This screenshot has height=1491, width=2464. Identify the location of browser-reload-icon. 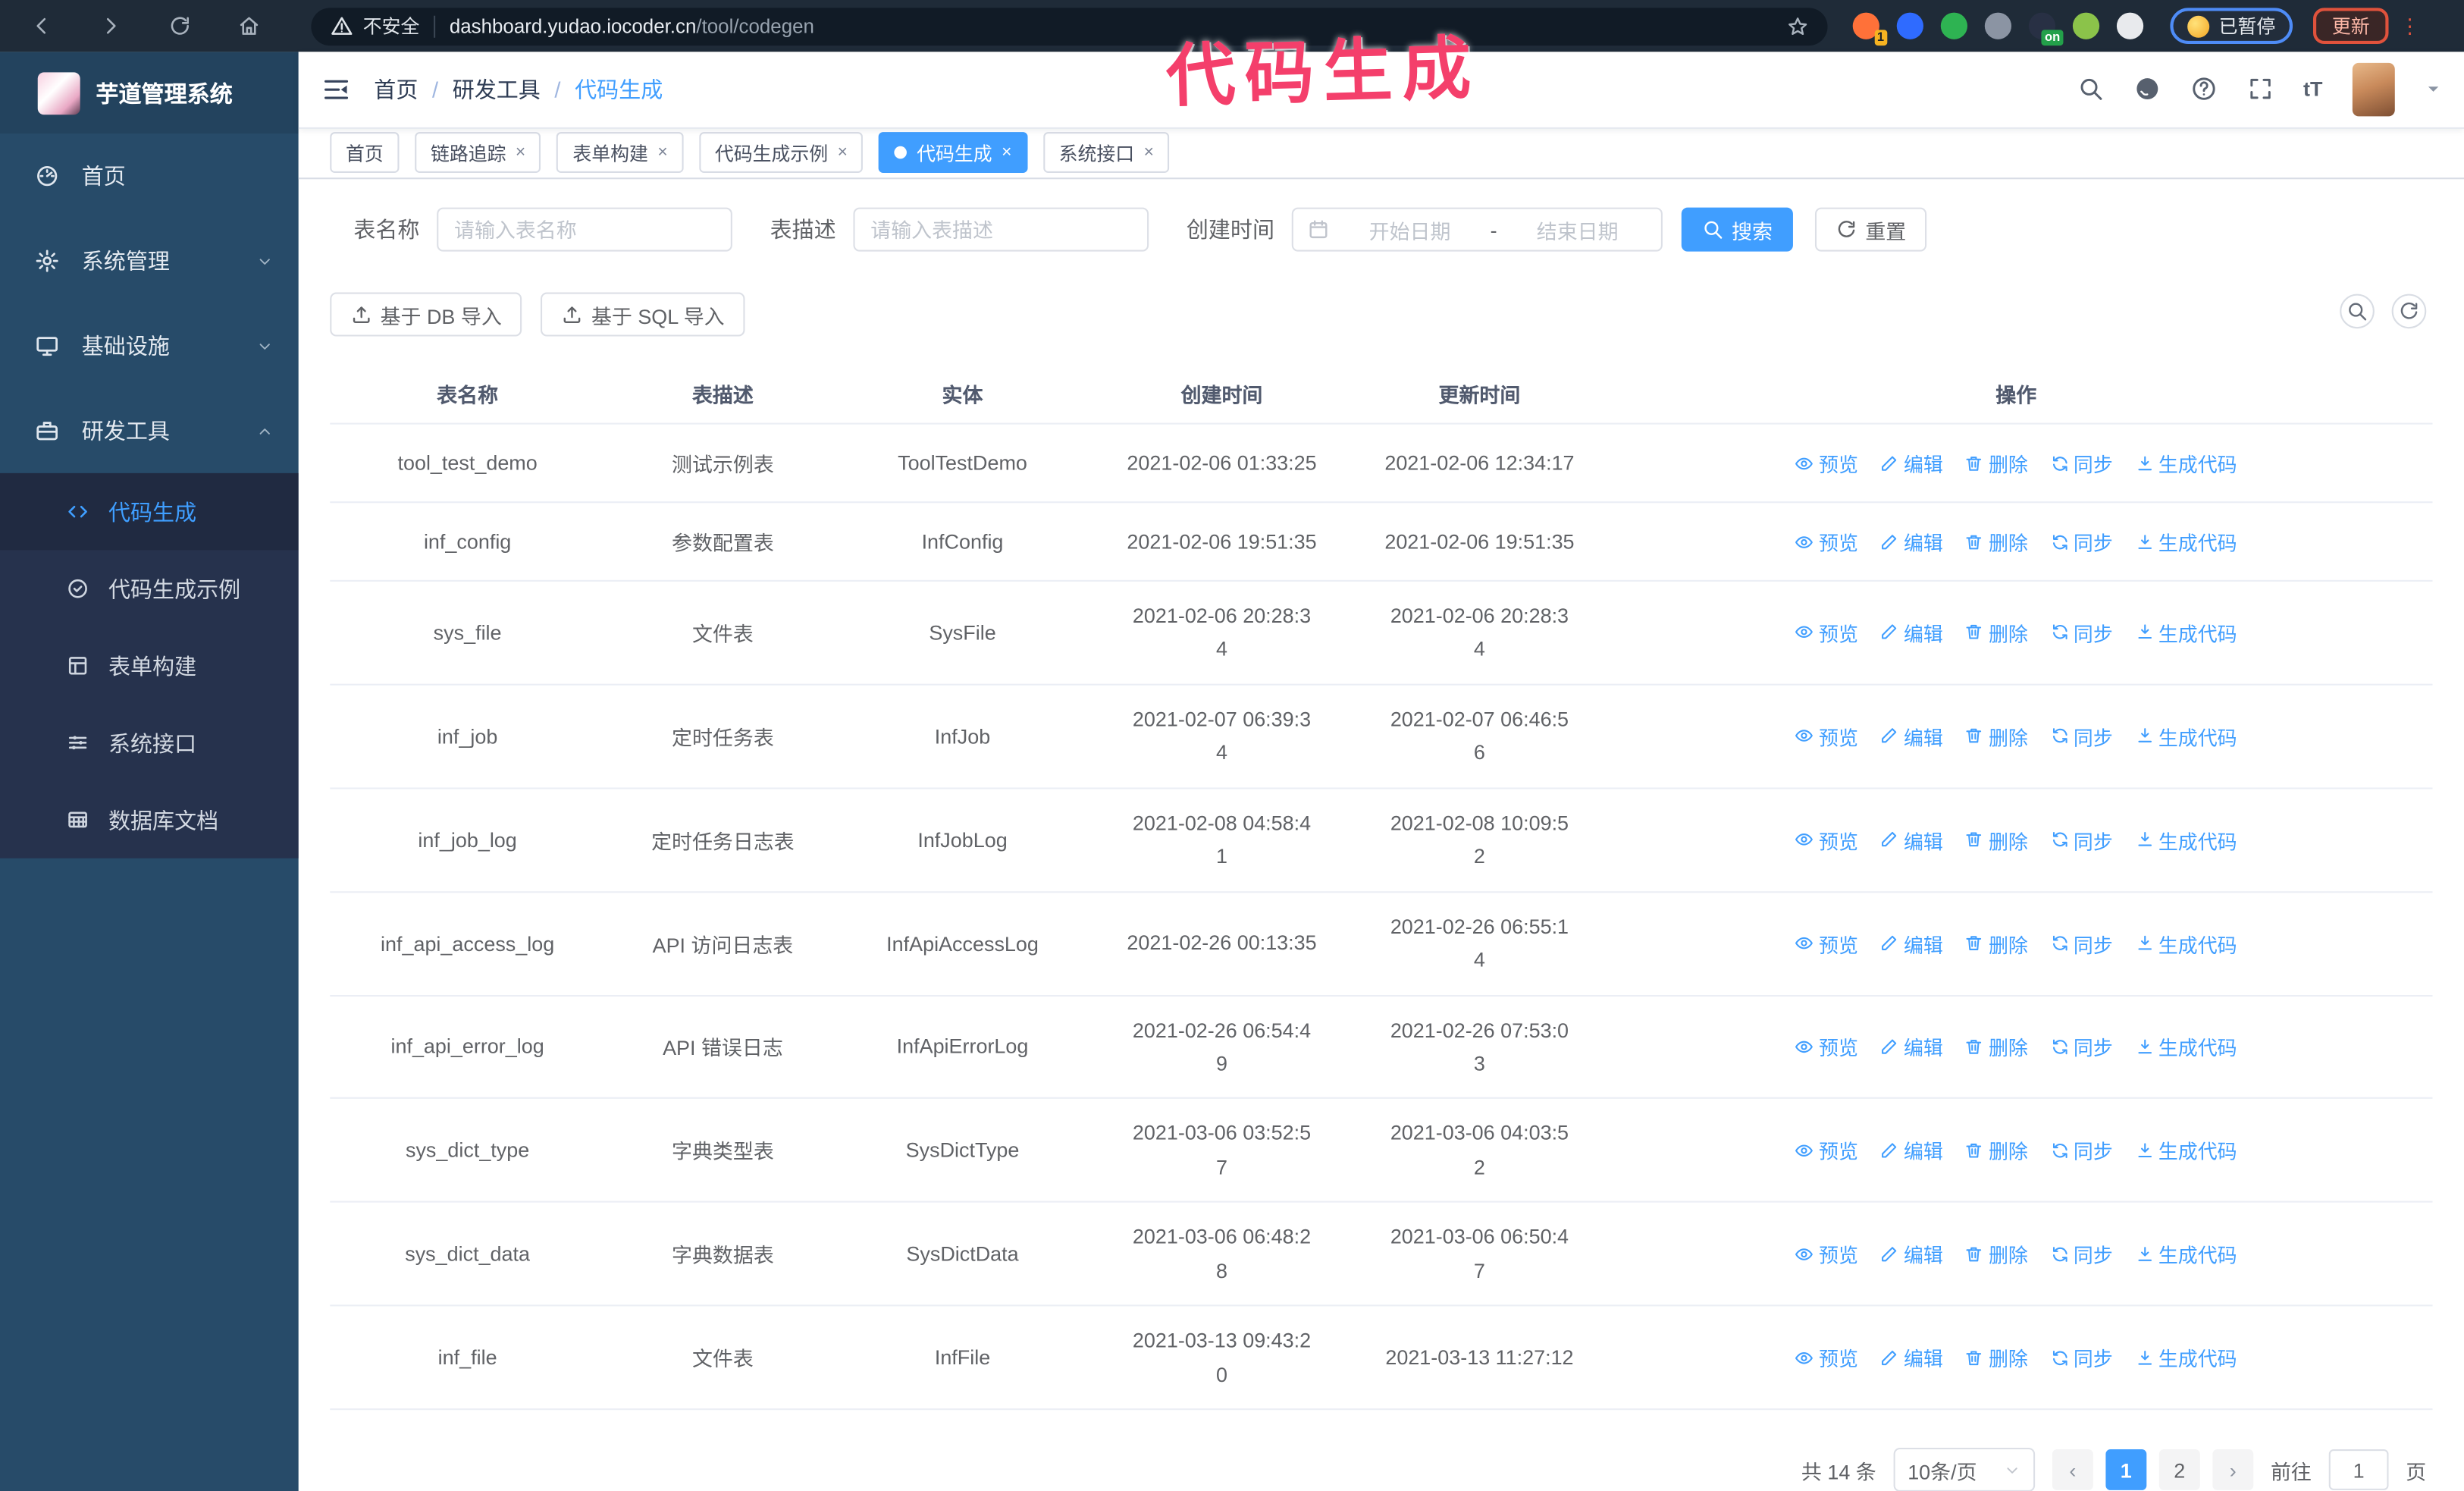
(179, 25).